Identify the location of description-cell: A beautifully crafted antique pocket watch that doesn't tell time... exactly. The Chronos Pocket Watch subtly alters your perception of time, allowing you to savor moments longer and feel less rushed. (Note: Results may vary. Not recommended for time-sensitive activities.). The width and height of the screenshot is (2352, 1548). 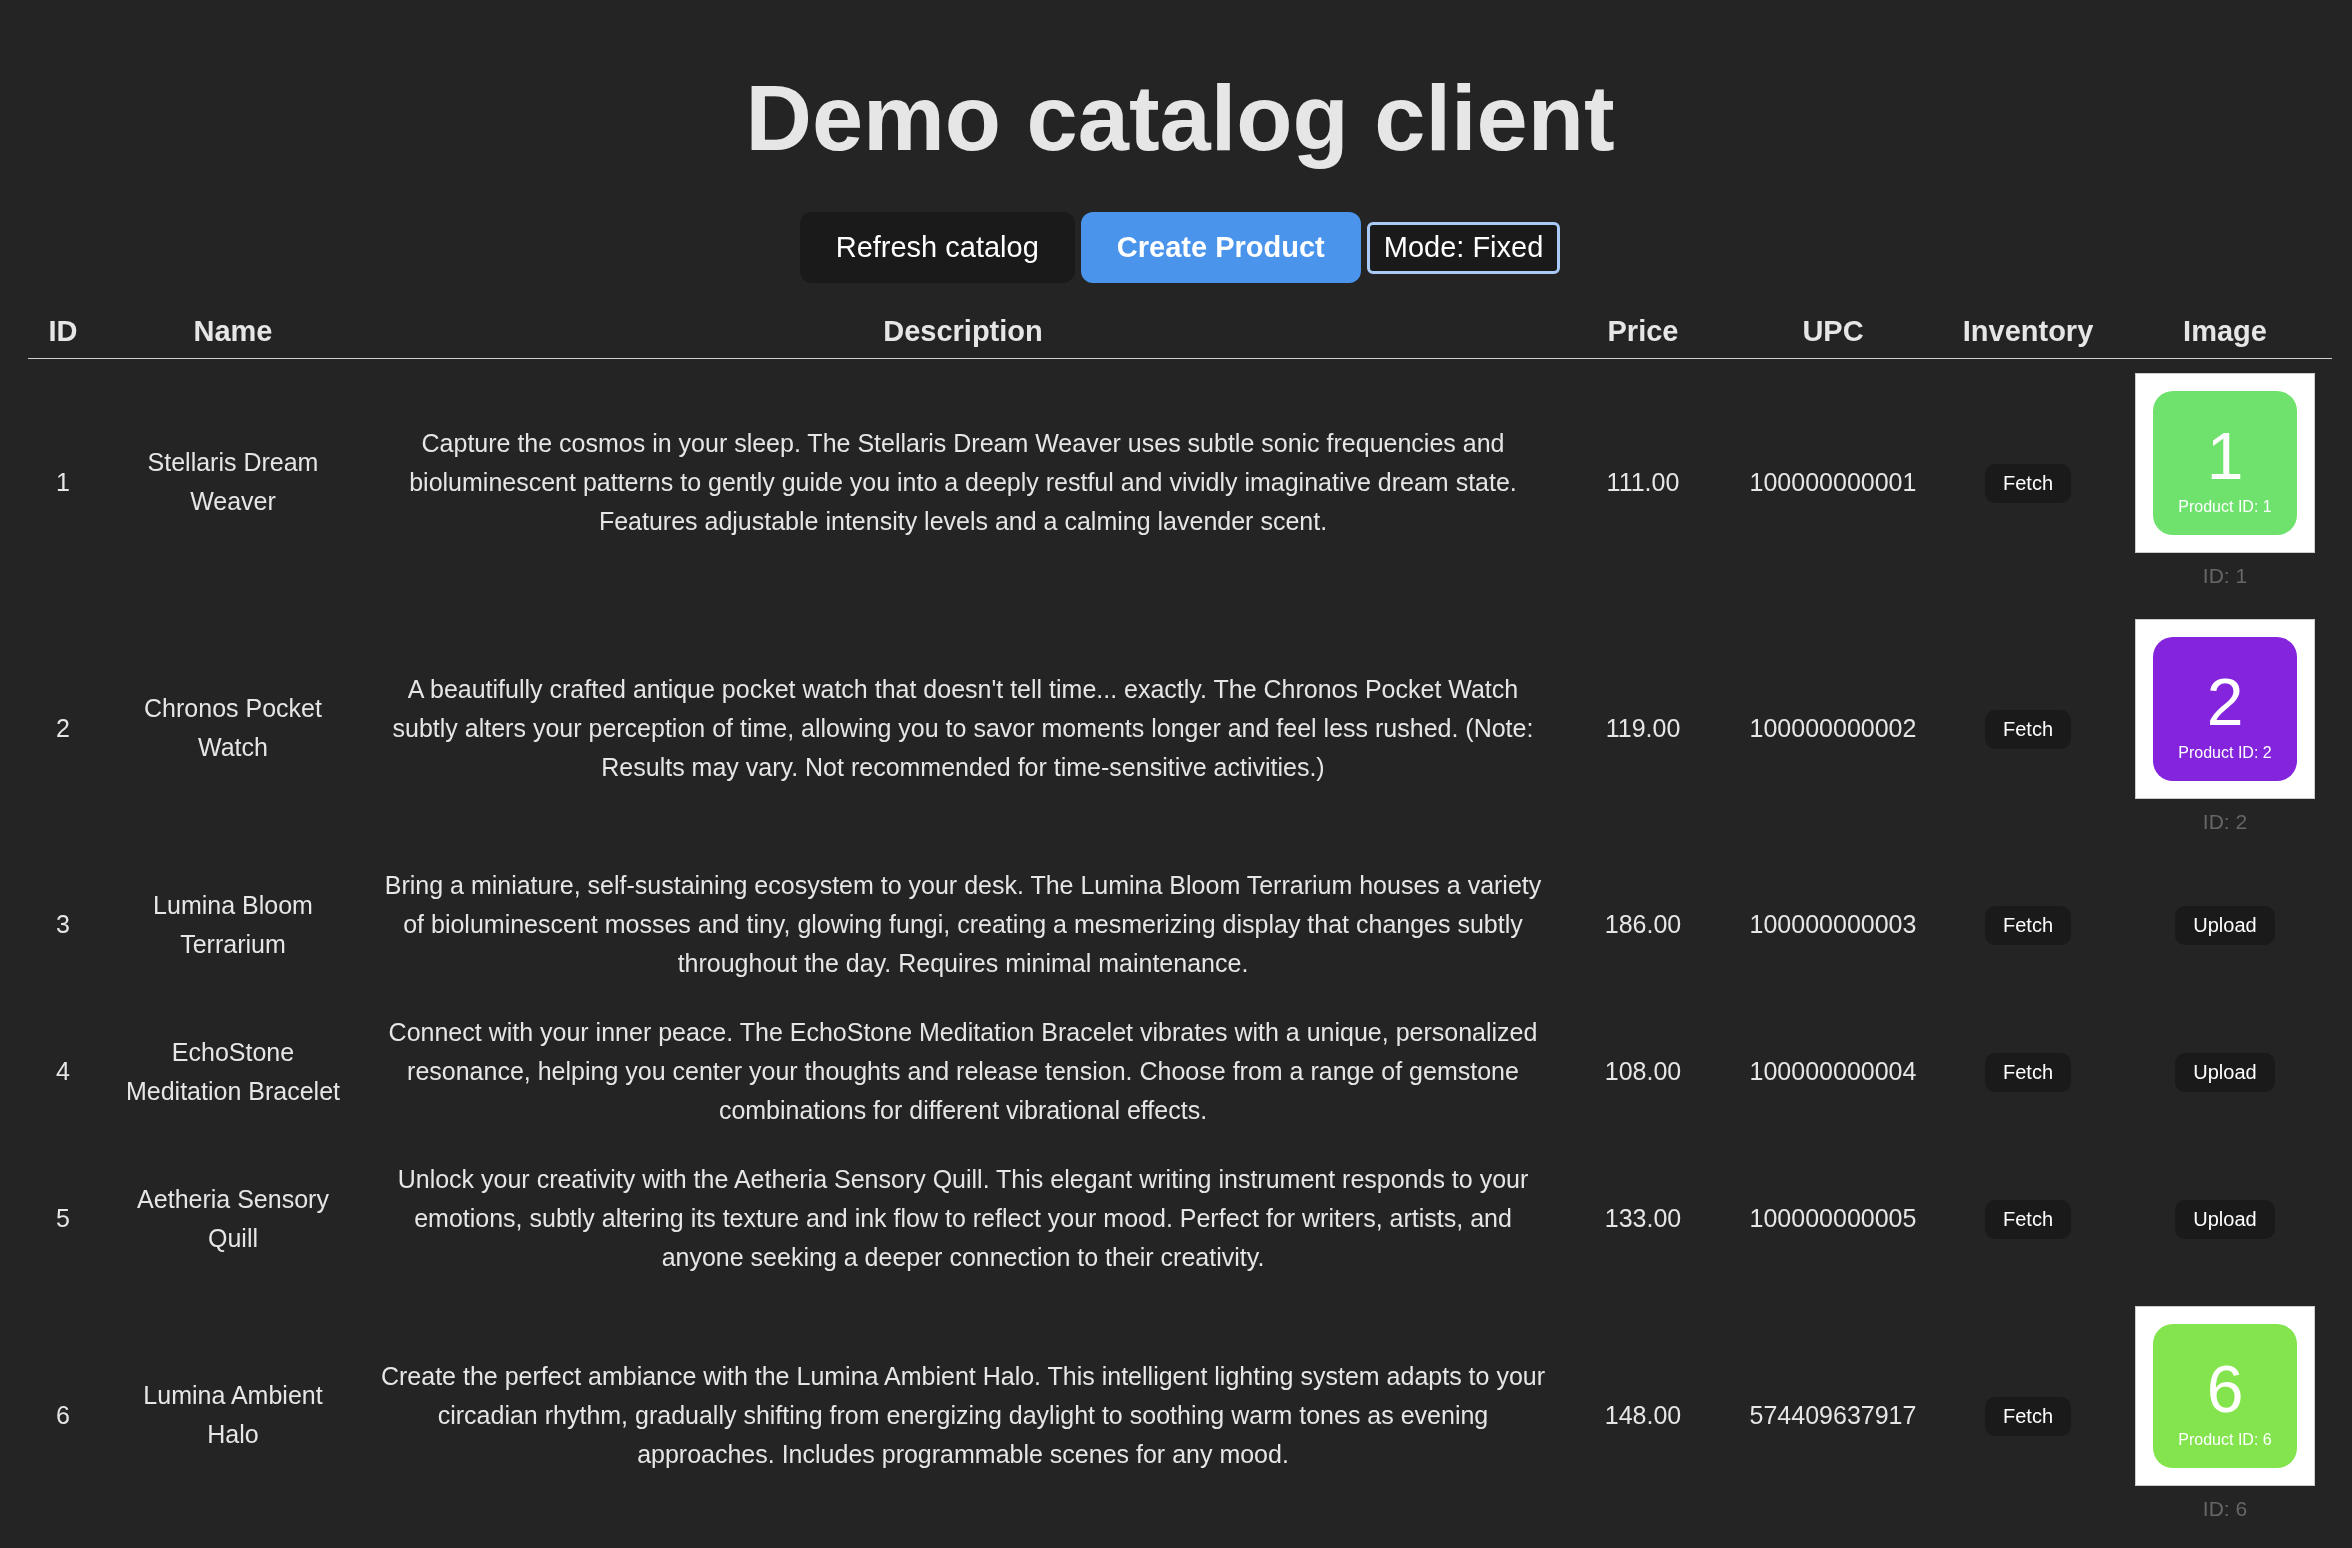
(963, 727).